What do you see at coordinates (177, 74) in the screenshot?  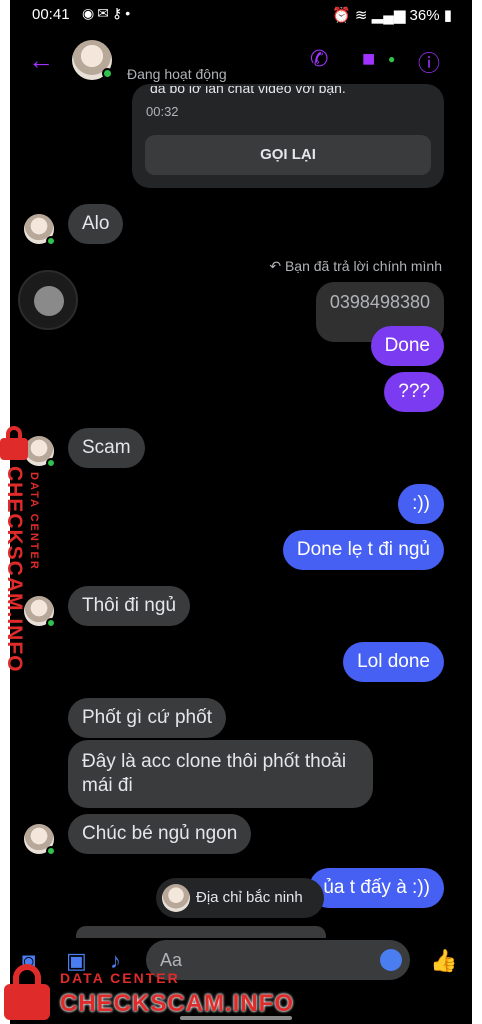 I see `contact-status: Đang hoạt động` at bounding box center [177, 74].